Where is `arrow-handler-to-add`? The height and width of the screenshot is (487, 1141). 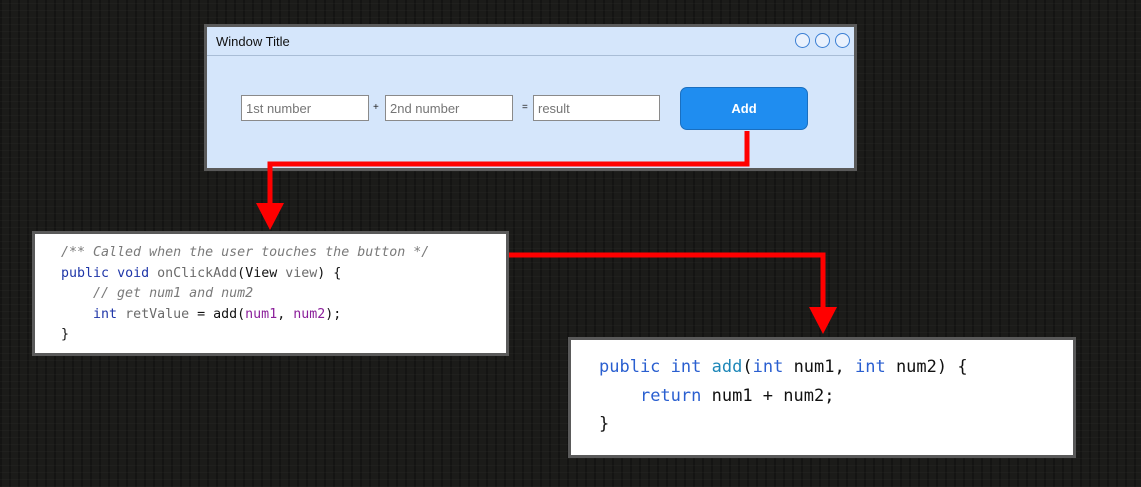 arrow-handler-to-add is located at coordinates (667, 281).